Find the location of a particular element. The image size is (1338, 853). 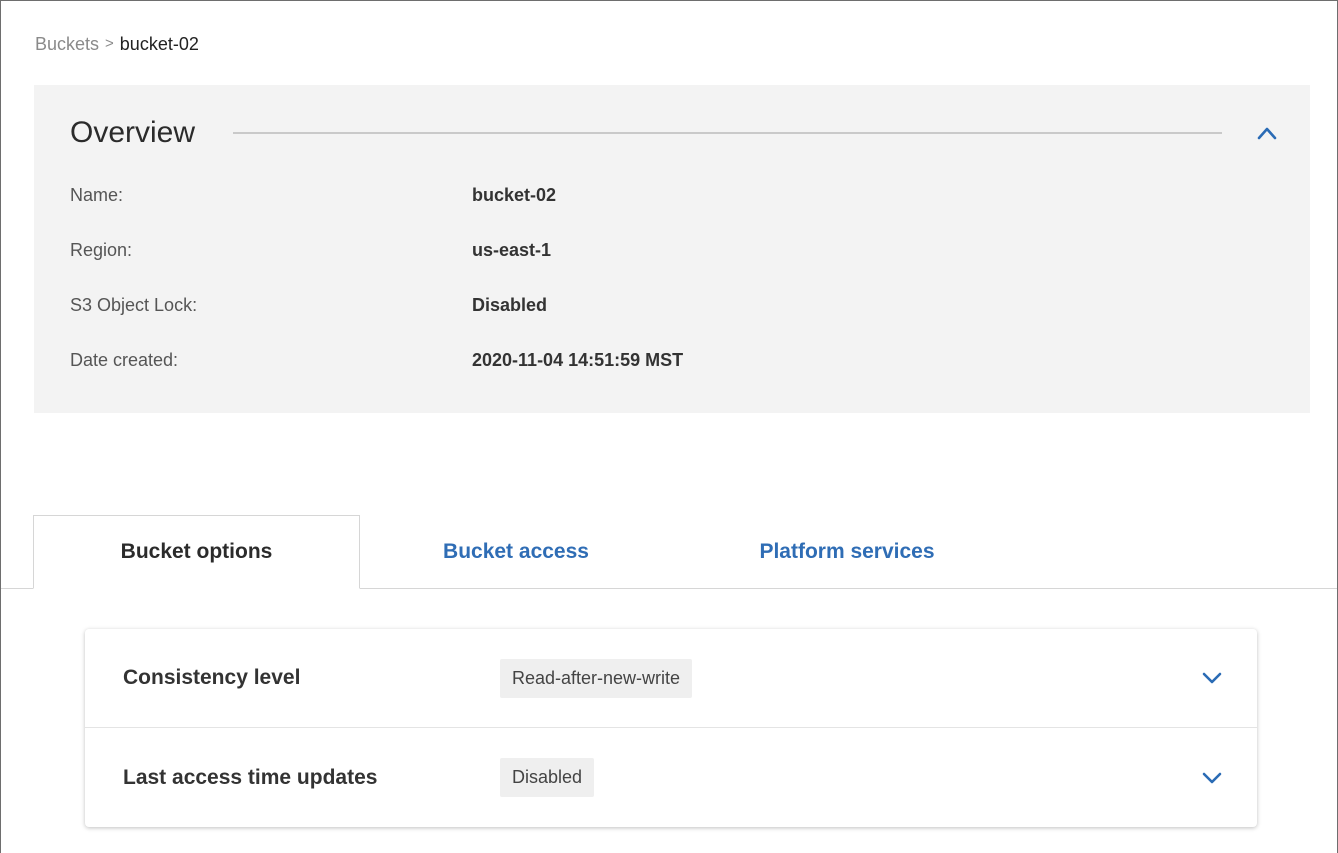

last-access-expand-button is located at coordinates (1212, 778).